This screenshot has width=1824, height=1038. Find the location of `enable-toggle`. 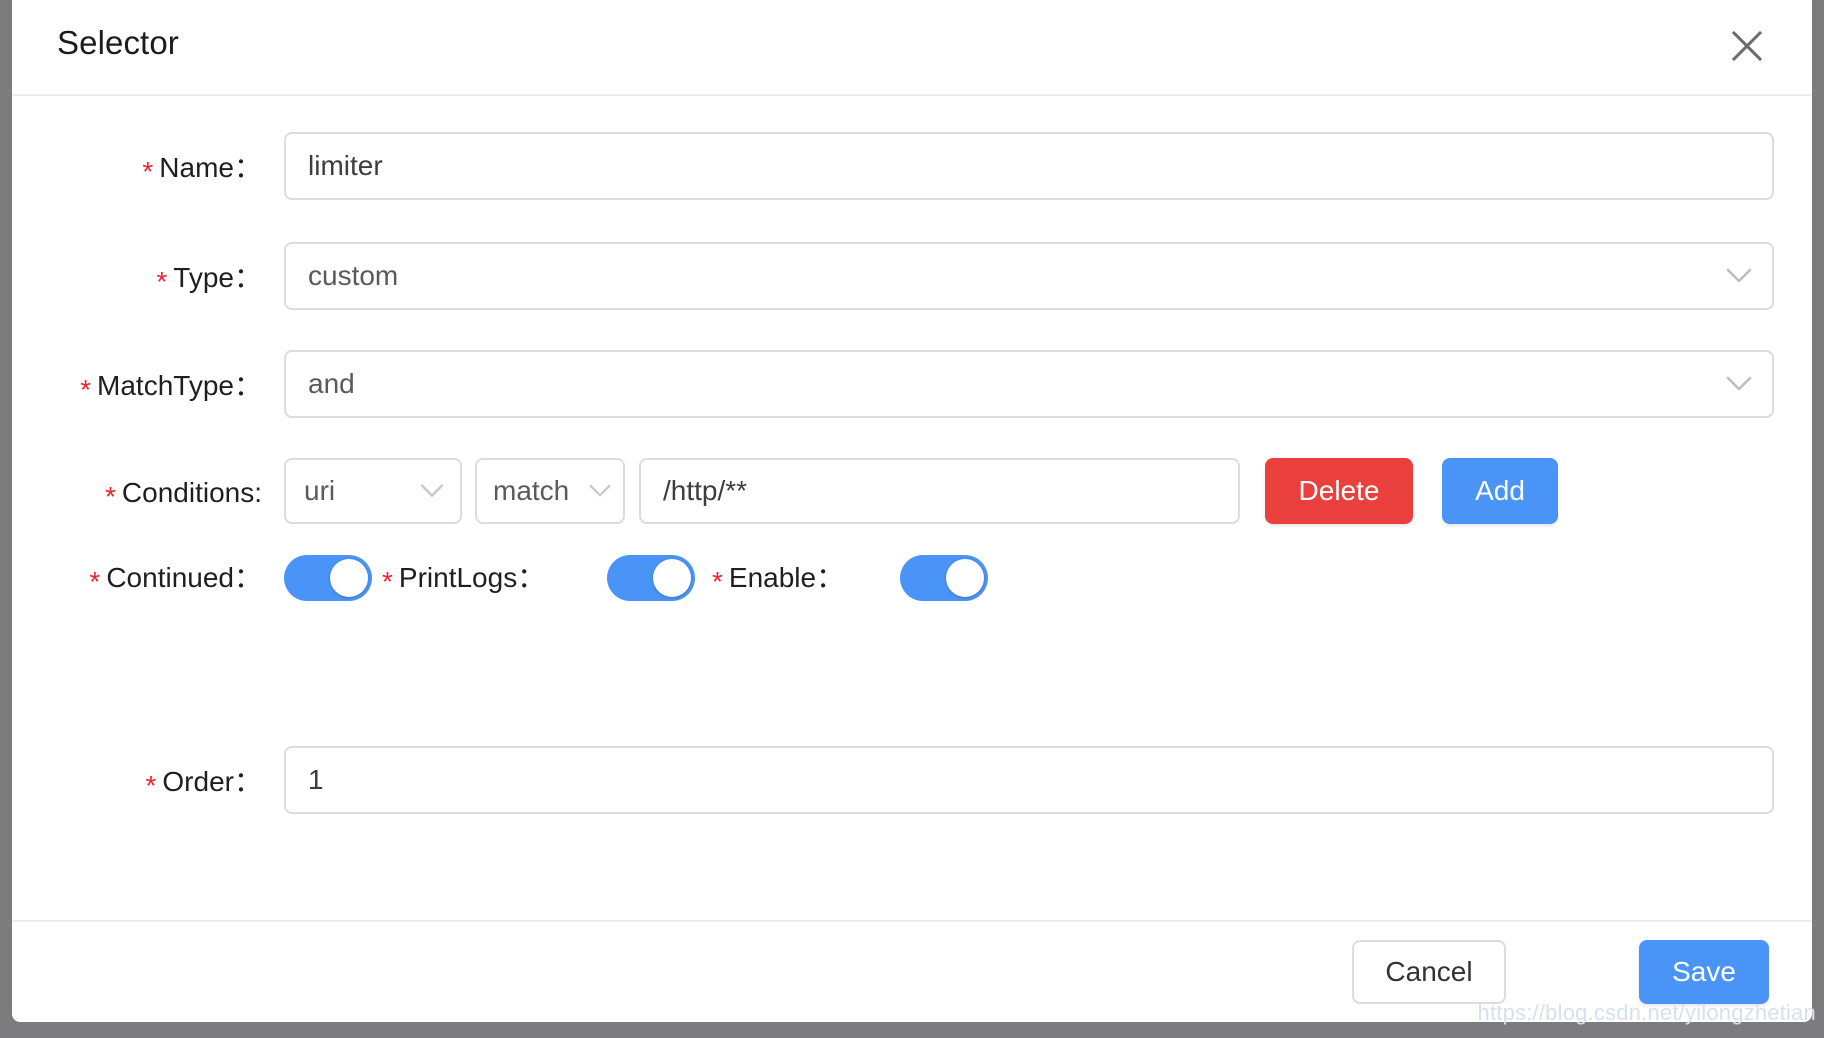

enable-toggle is located at coordinates (944, 578).